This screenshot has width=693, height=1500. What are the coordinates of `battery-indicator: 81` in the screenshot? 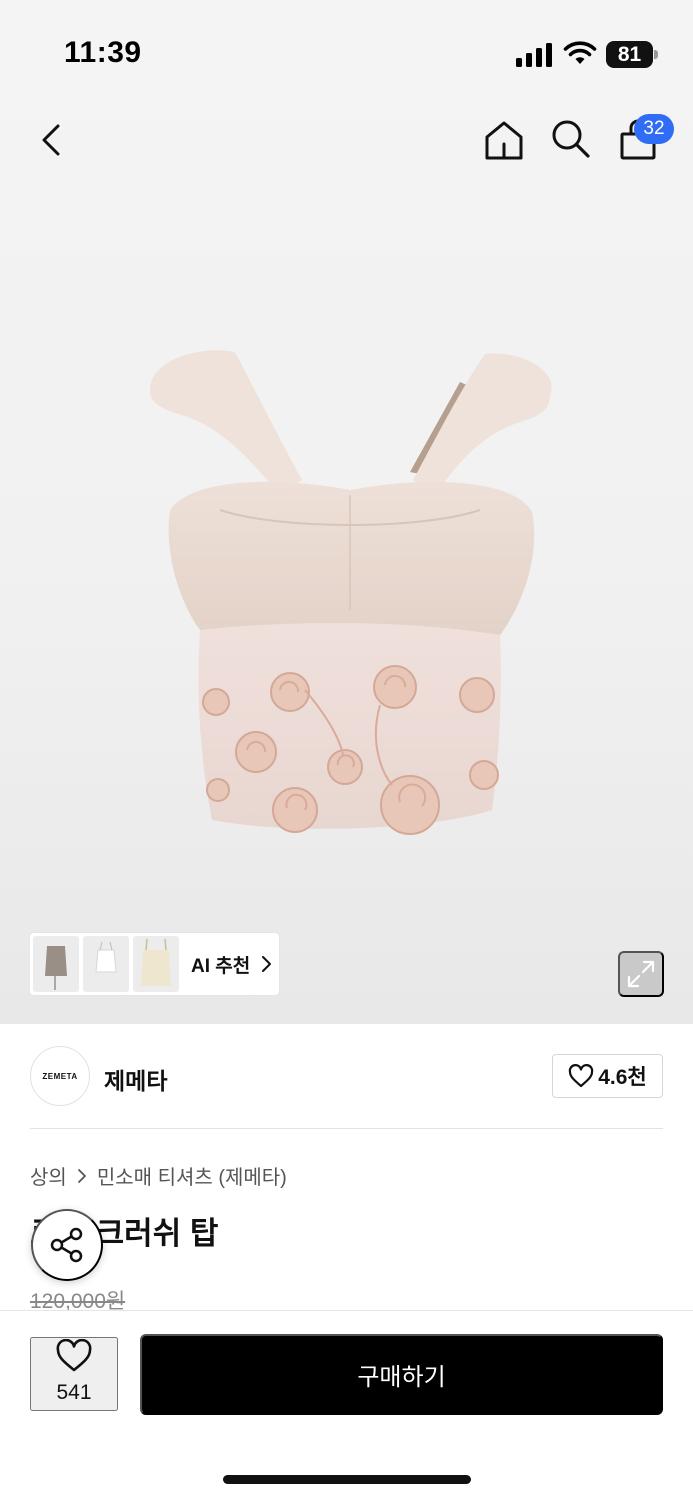 It's located at (632, 54).